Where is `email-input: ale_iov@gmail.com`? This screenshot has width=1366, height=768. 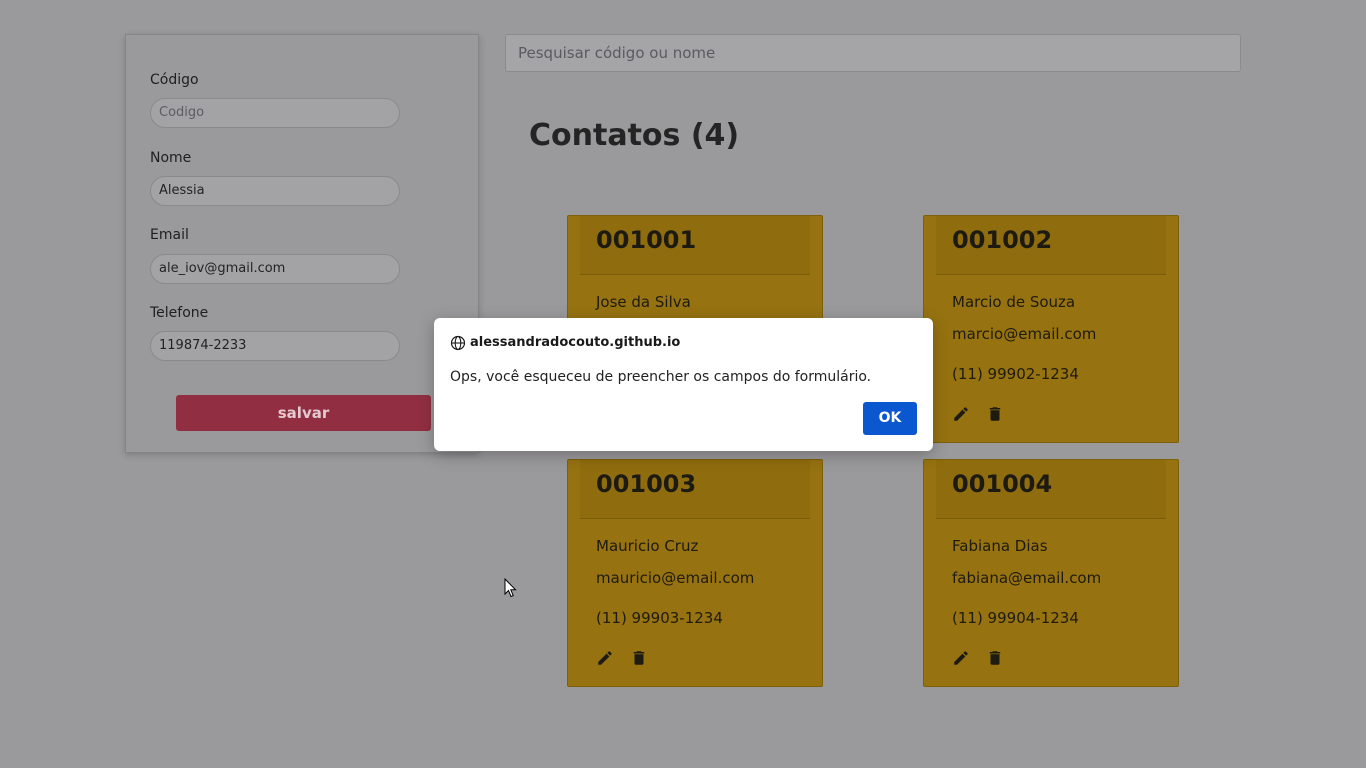
email-input: ale_iov@gmail.com is located at coordinates (275, 269).